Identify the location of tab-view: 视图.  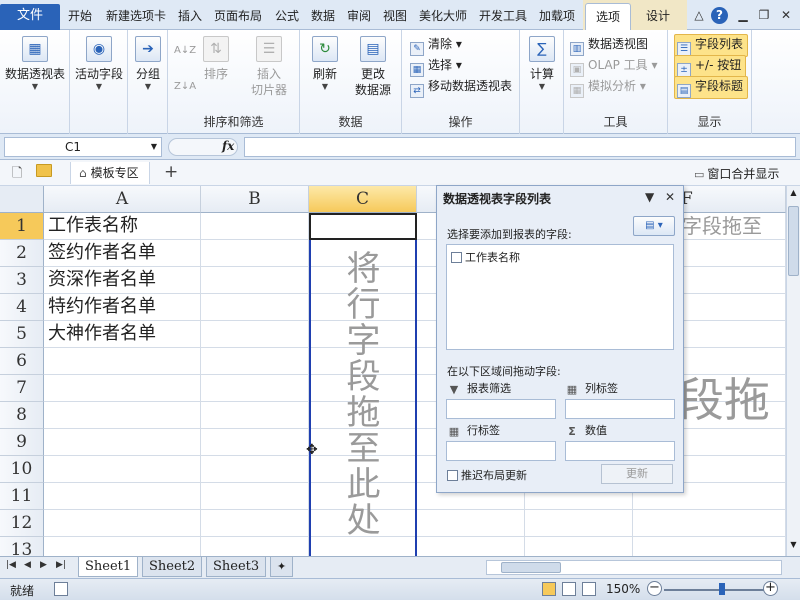
(395, 16).